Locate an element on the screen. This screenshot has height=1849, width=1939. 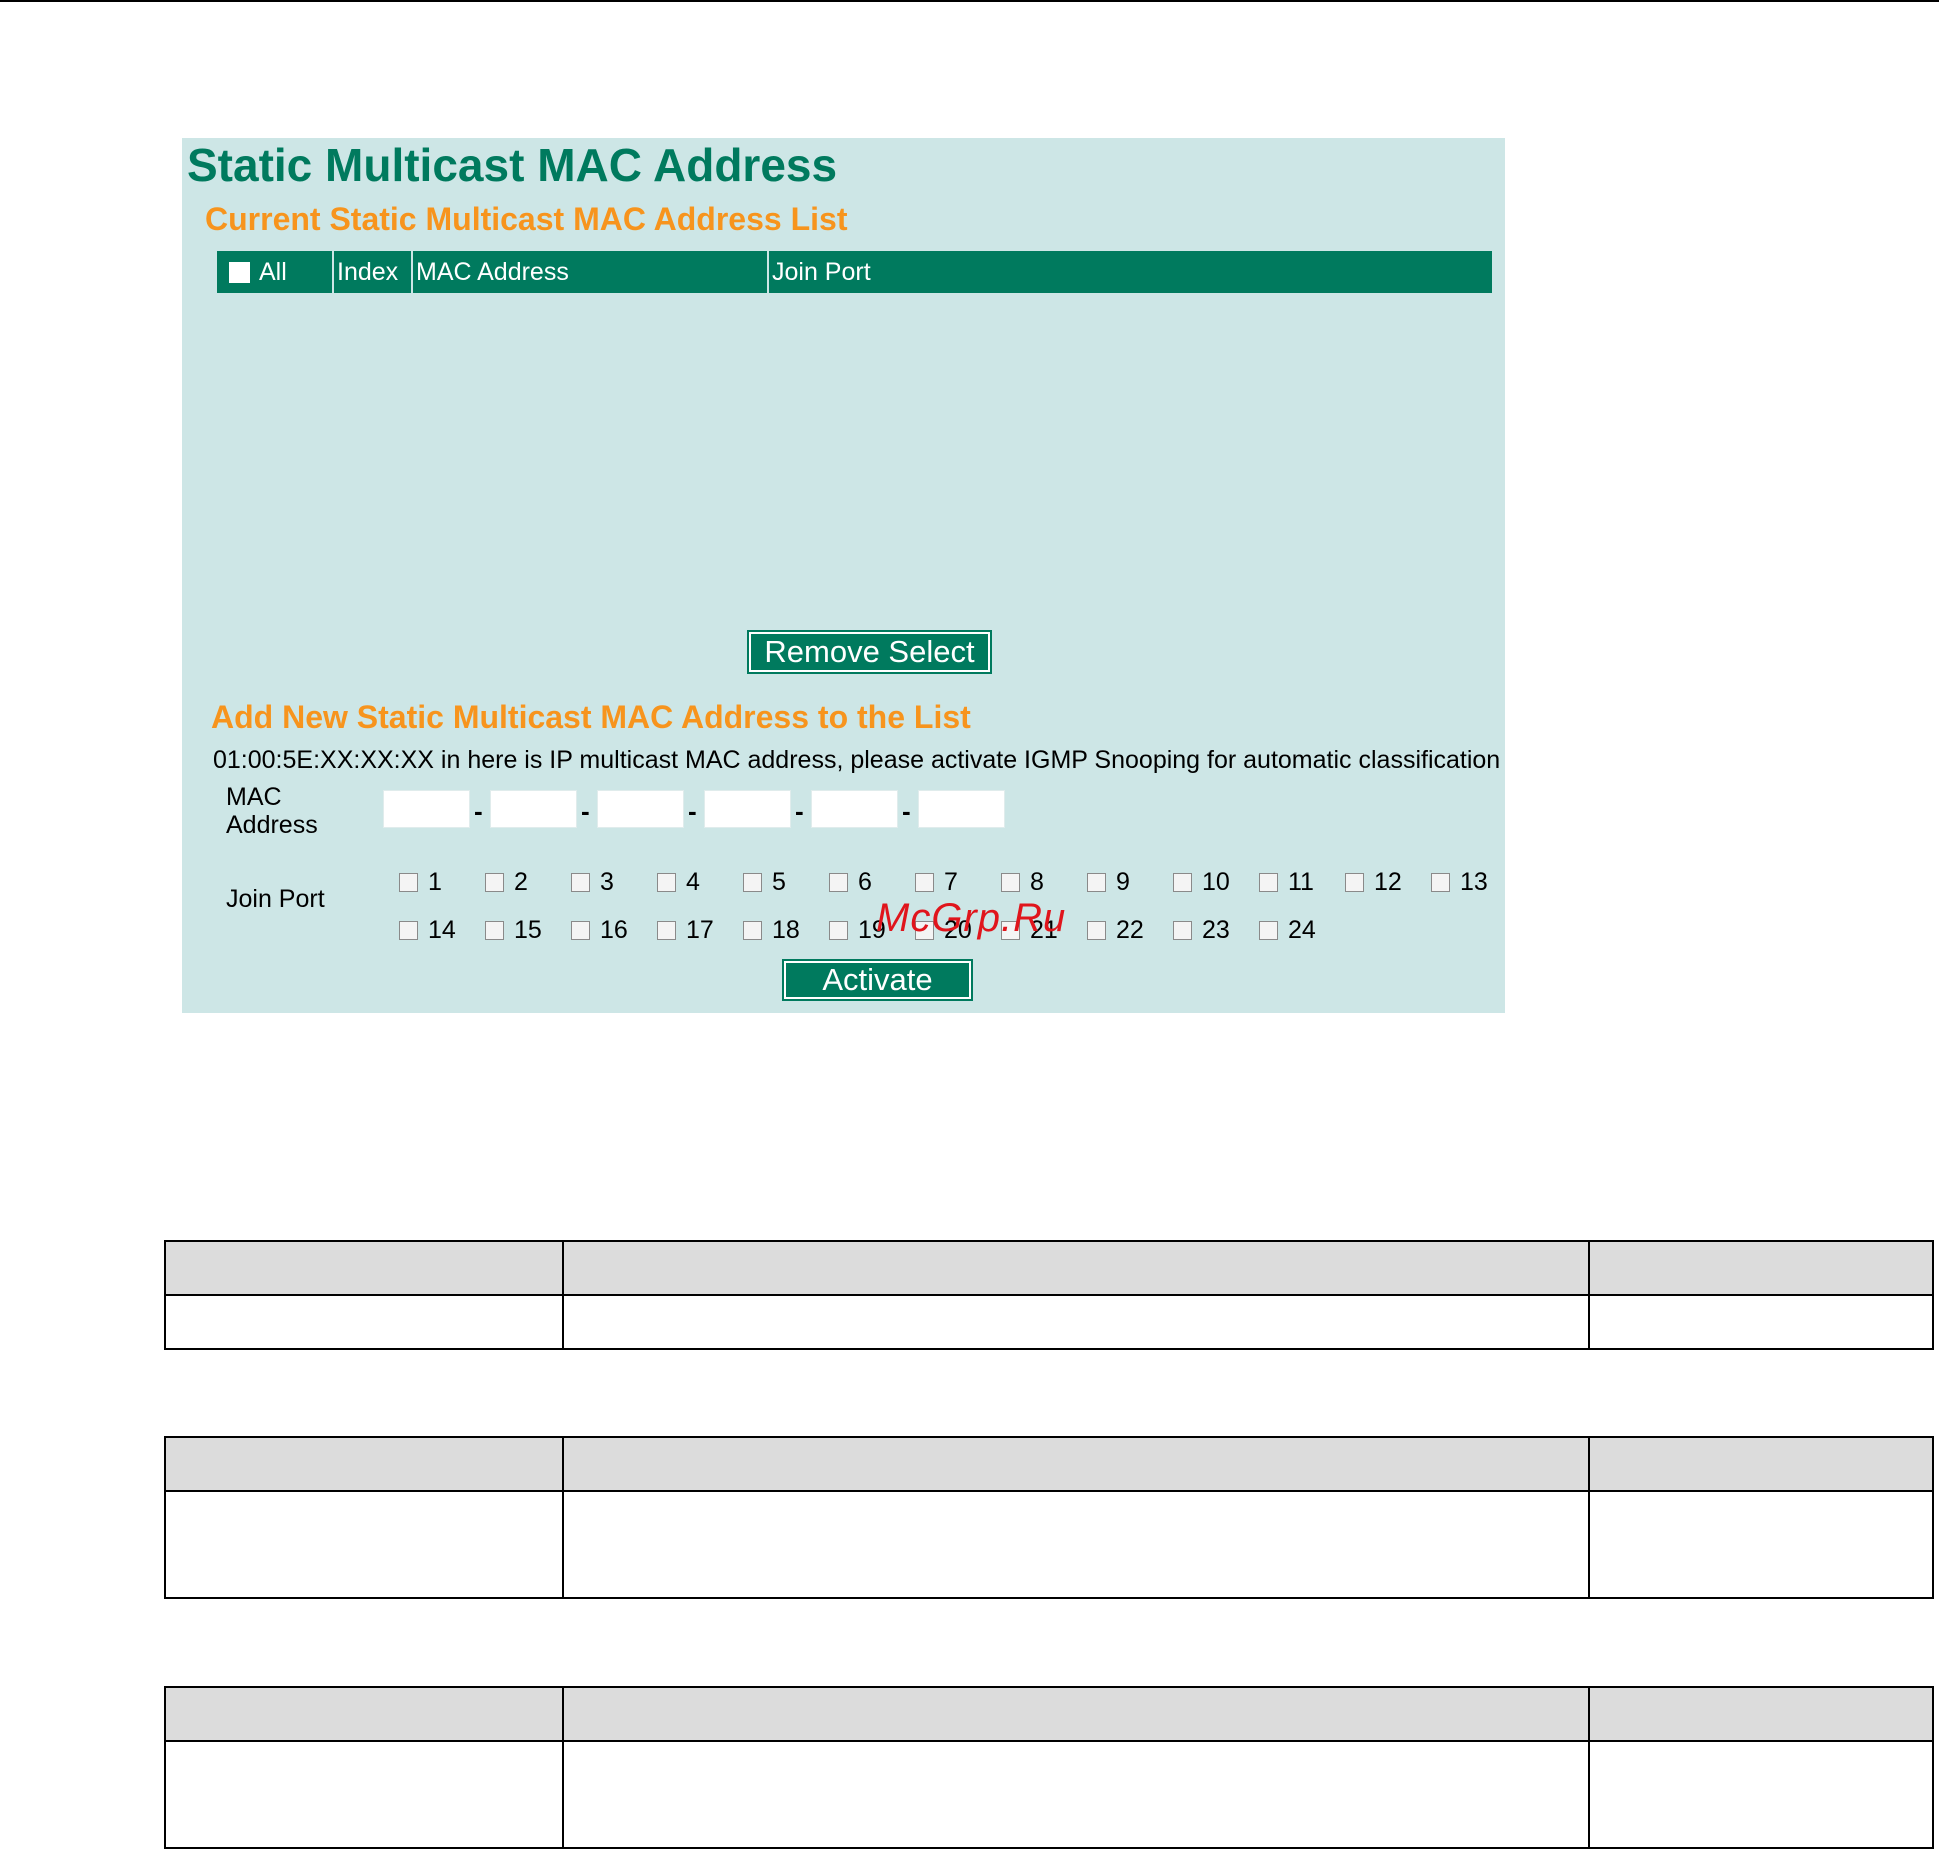
port-10-checkbox: 10 is located at coordinates (1201, 882).